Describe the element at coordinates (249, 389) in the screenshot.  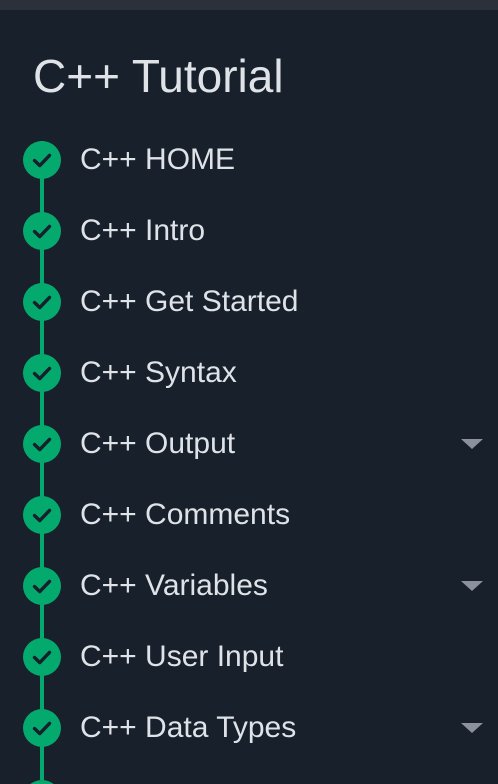
I see `sidebar-item-cpp-syntax: C++ Syntax` at that location.